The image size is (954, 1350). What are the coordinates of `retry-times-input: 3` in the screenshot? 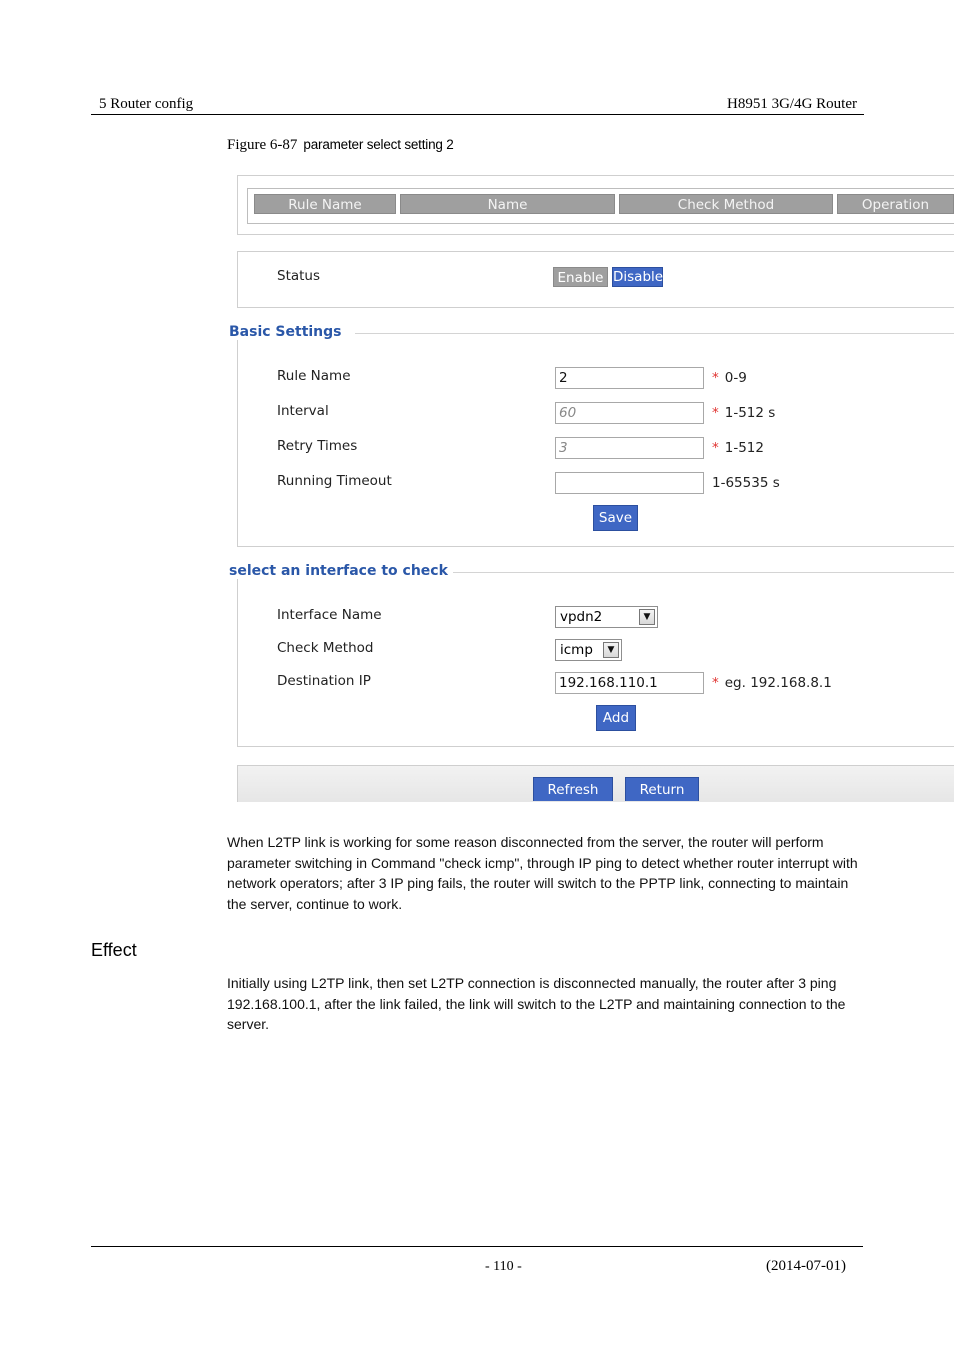 It's located at (629, 448).